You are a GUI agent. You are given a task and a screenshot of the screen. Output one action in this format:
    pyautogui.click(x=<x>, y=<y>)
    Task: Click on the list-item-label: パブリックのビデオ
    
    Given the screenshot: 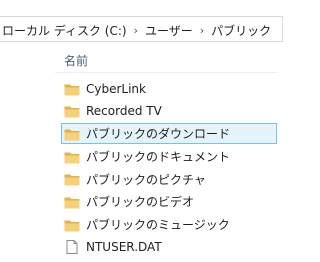 What is the action you would take?
    pyautogui.click(x=140, y=202)
    